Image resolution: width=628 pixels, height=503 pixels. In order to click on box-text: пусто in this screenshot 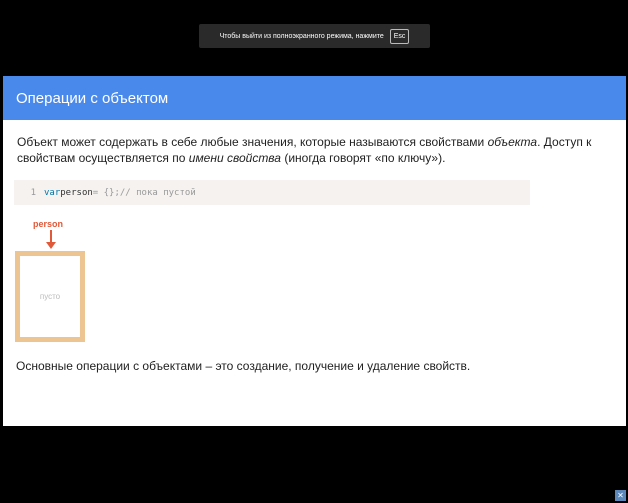, I will do `click(50, 296)`.